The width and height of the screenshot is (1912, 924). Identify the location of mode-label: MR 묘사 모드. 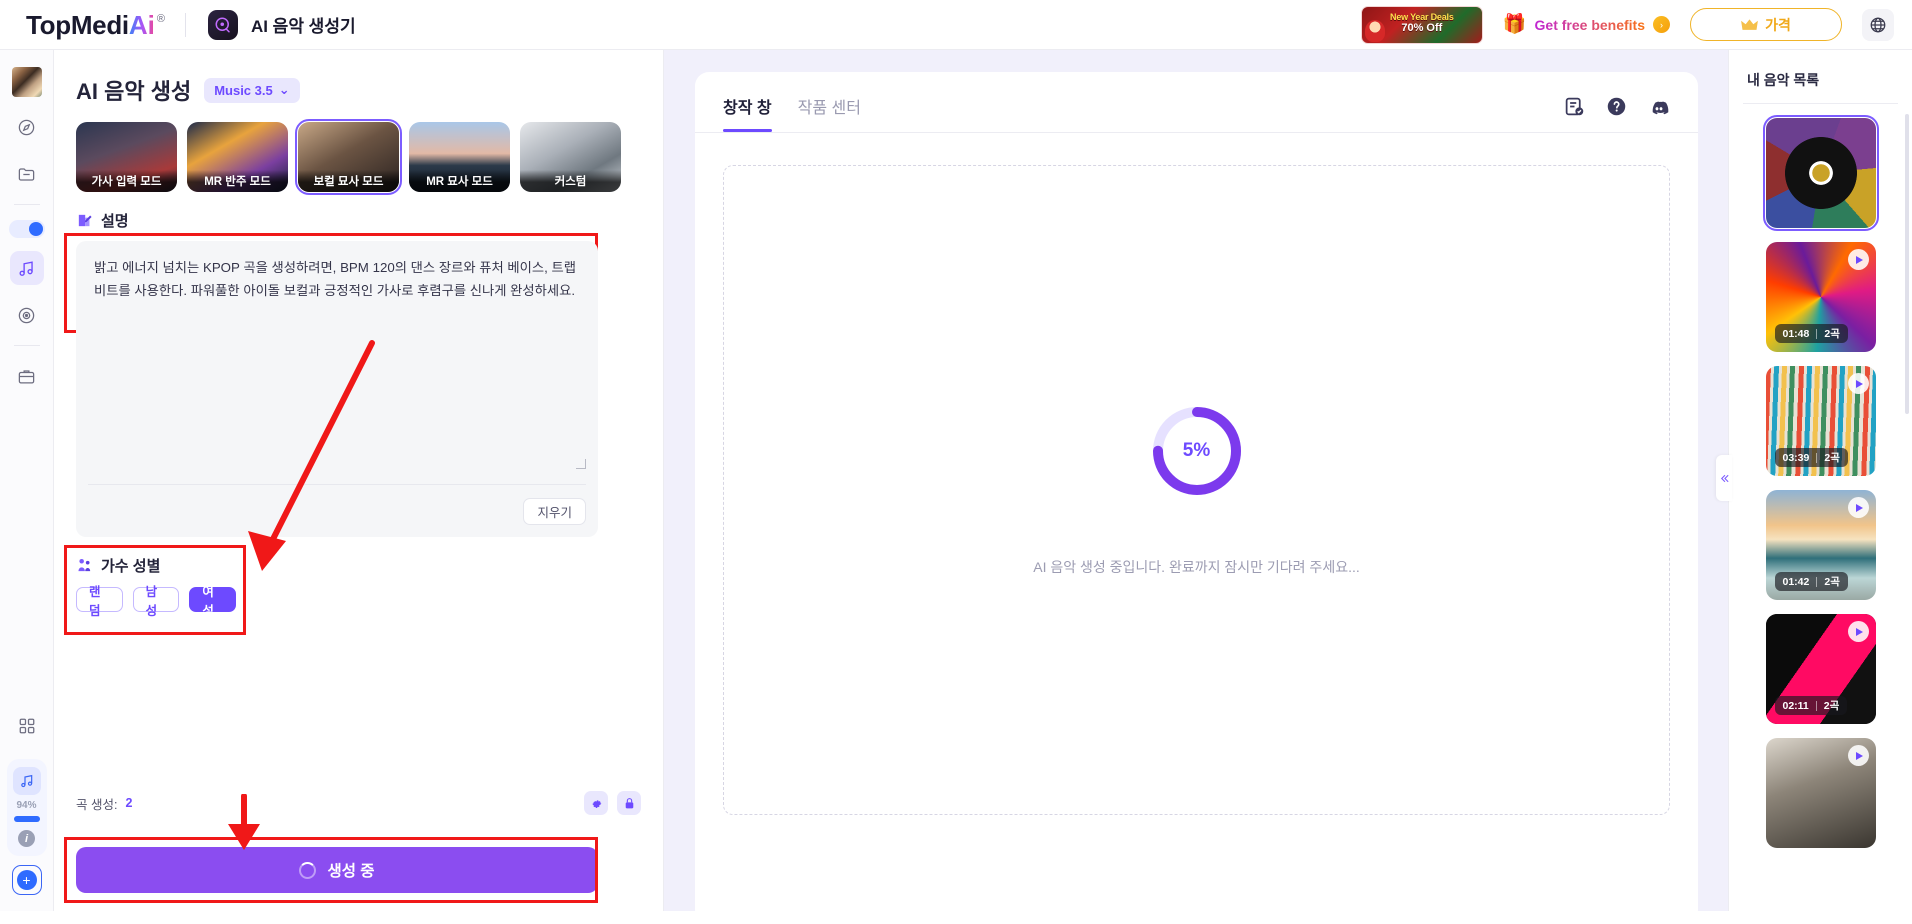
(459, 181).